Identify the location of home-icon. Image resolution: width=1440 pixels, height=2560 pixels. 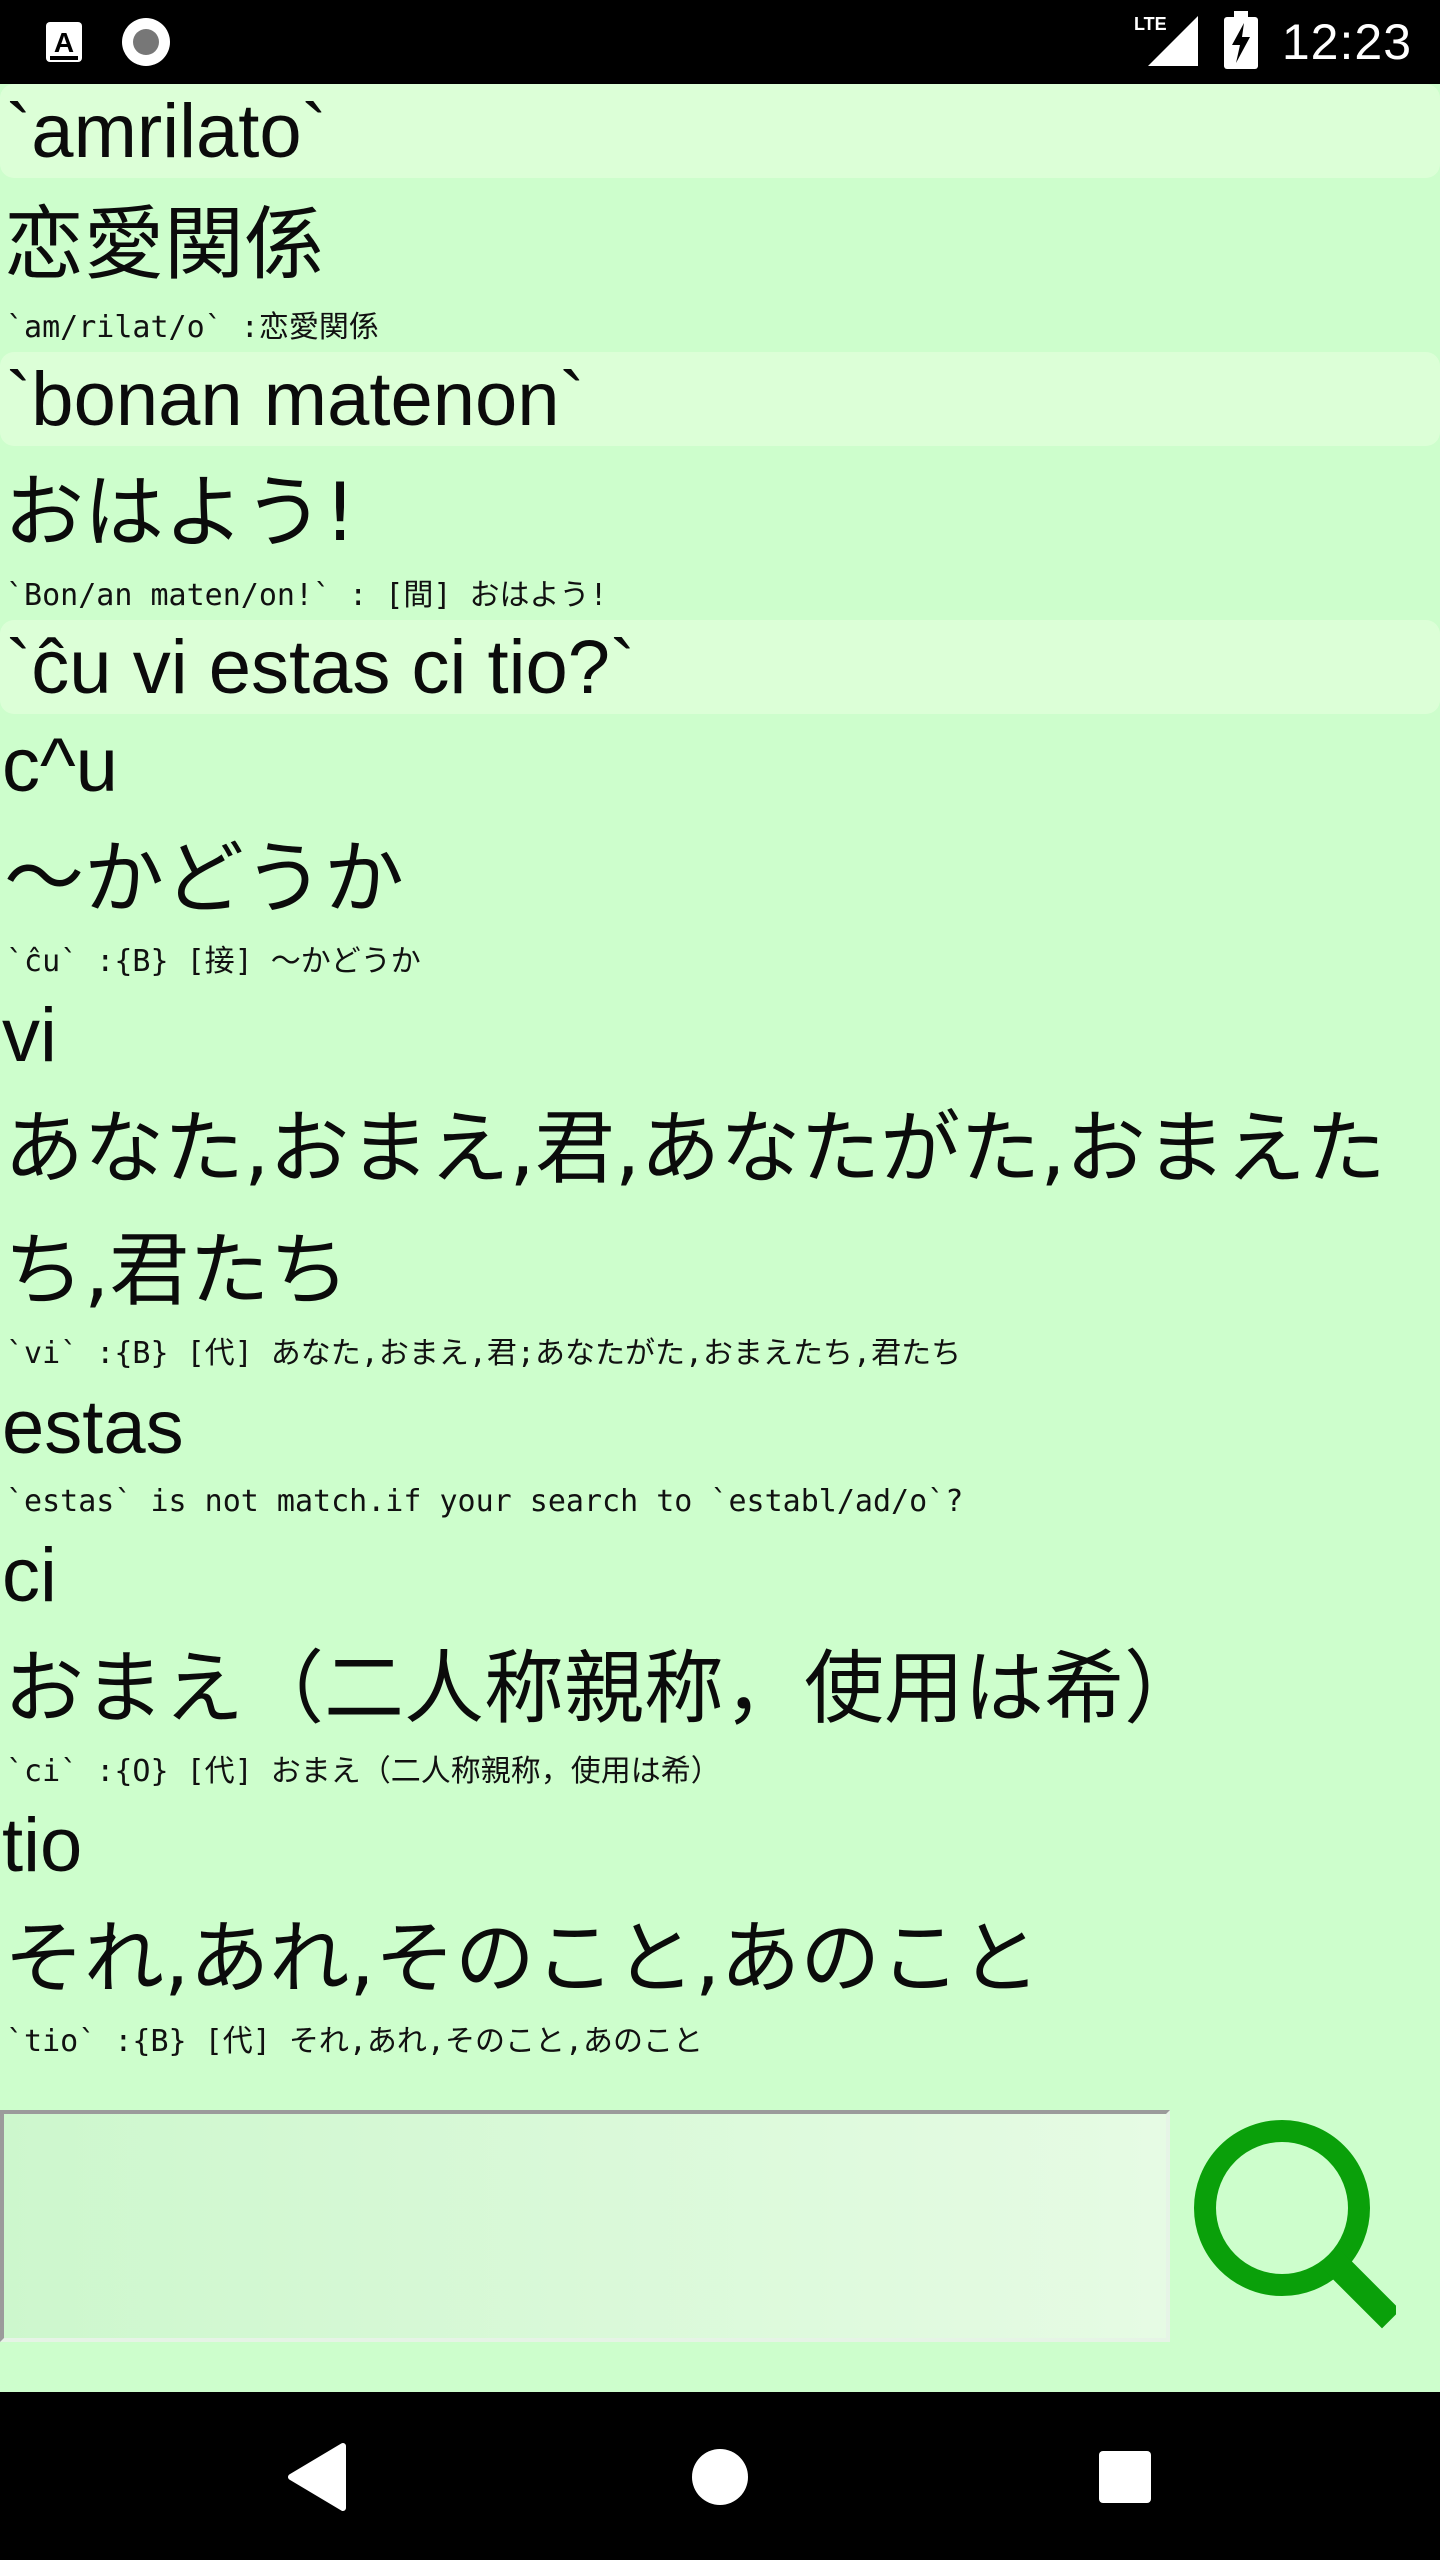
(720, 2477).